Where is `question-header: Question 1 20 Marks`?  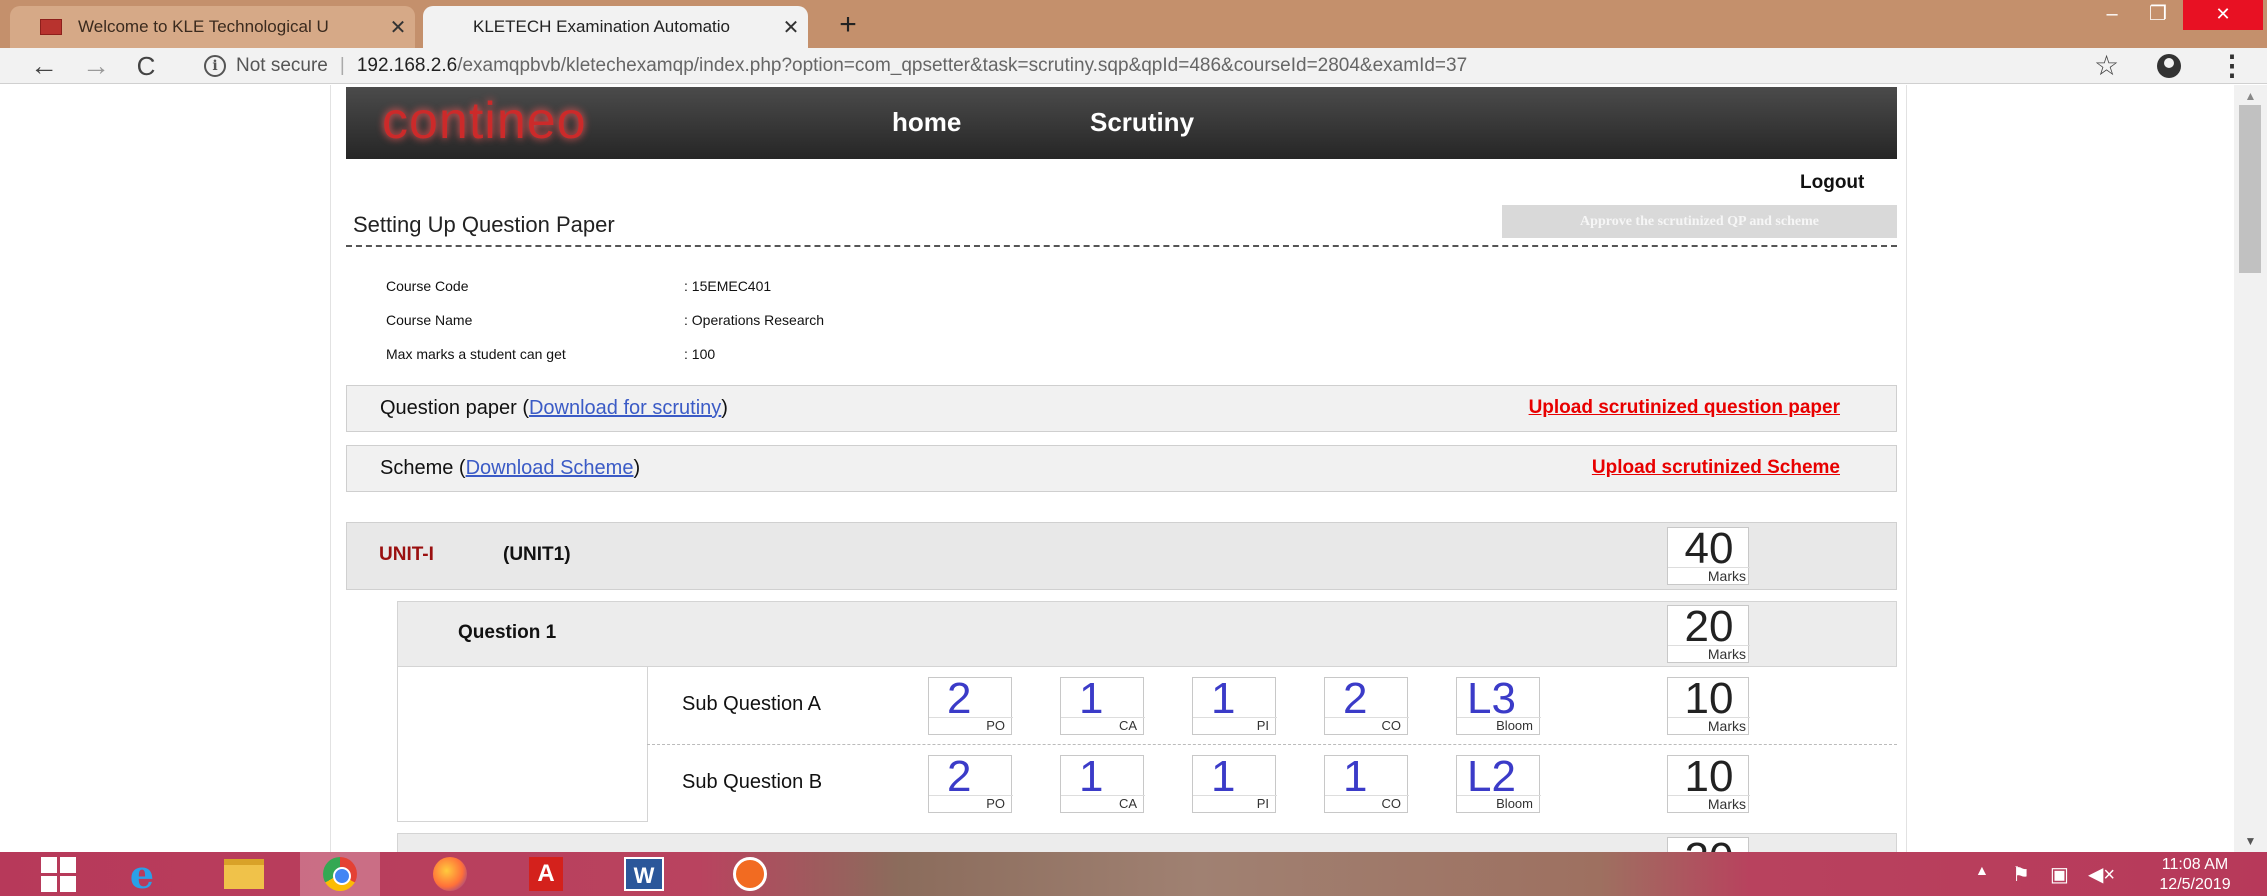
question-header: Question 1 20 Marks is located at coordinates (1147, 634).